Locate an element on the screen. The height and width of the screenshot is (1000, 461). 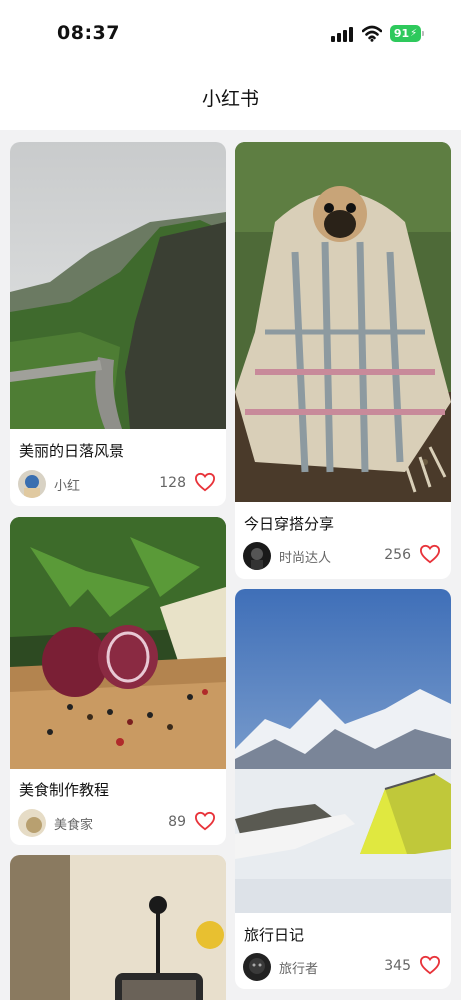
author-name: 小红 is located at coordinates (67, 484).